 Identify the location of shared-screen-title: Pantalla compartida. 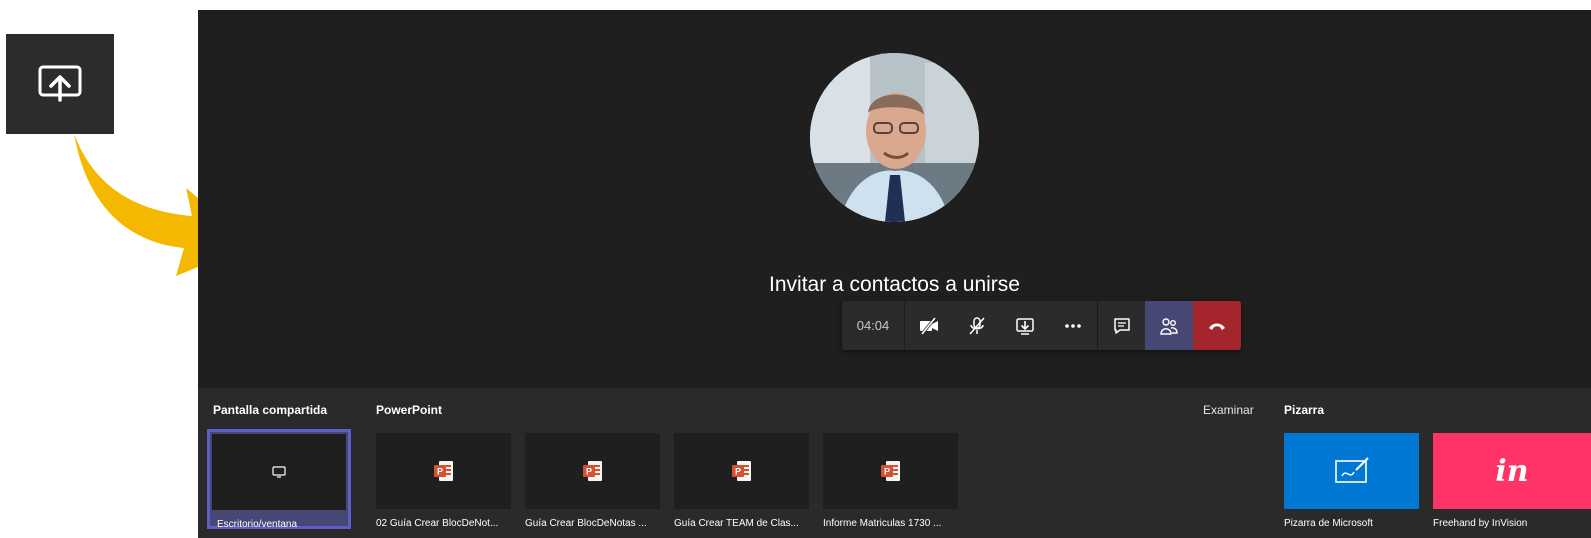
(270, 410).